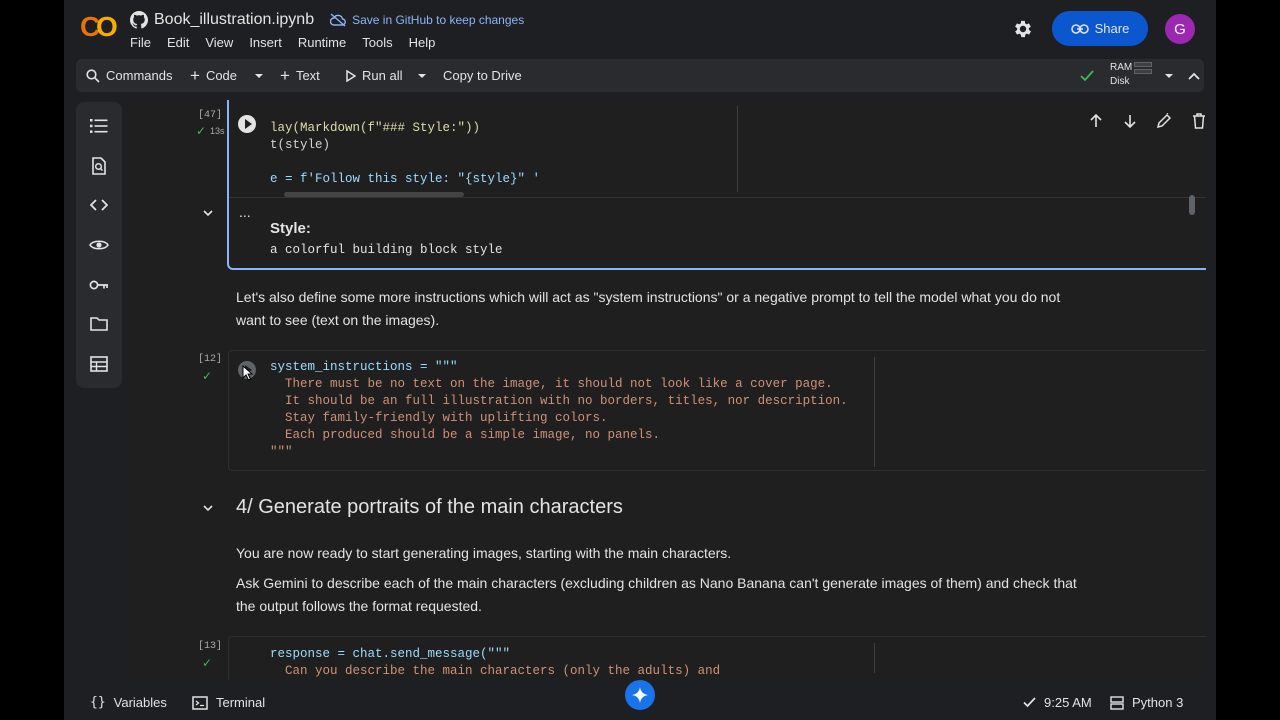  Describe the element at coordinates (307, 75) in the screenshot. I see `text-label: Text` at that location.